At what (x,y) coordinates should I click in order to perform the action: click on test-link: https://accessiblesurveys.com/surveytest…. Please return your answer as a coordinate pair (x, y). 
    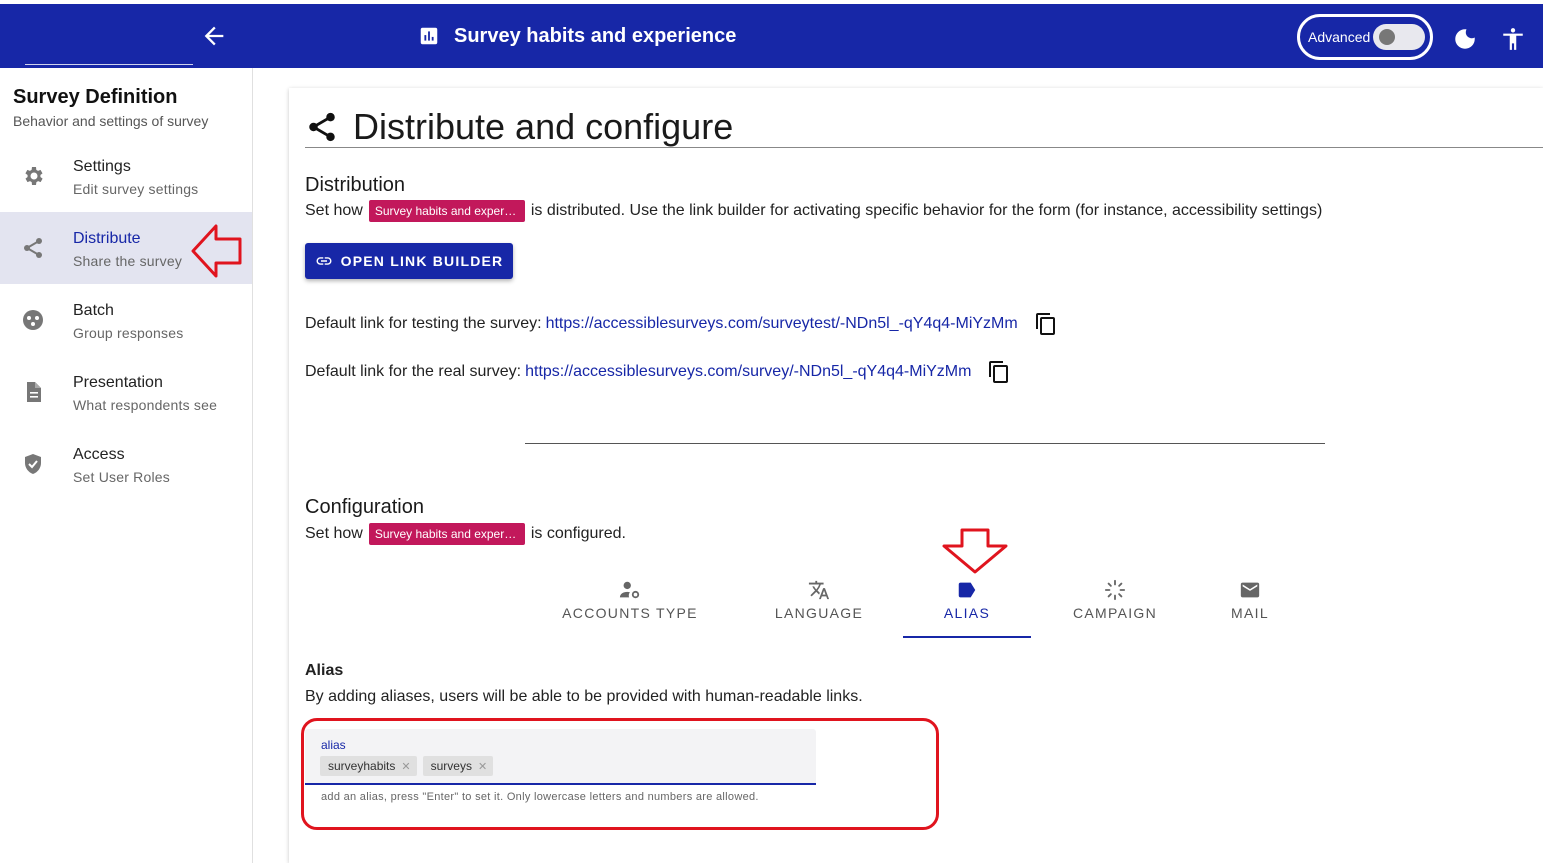
    Looking at the image, I should click on (782, 324).